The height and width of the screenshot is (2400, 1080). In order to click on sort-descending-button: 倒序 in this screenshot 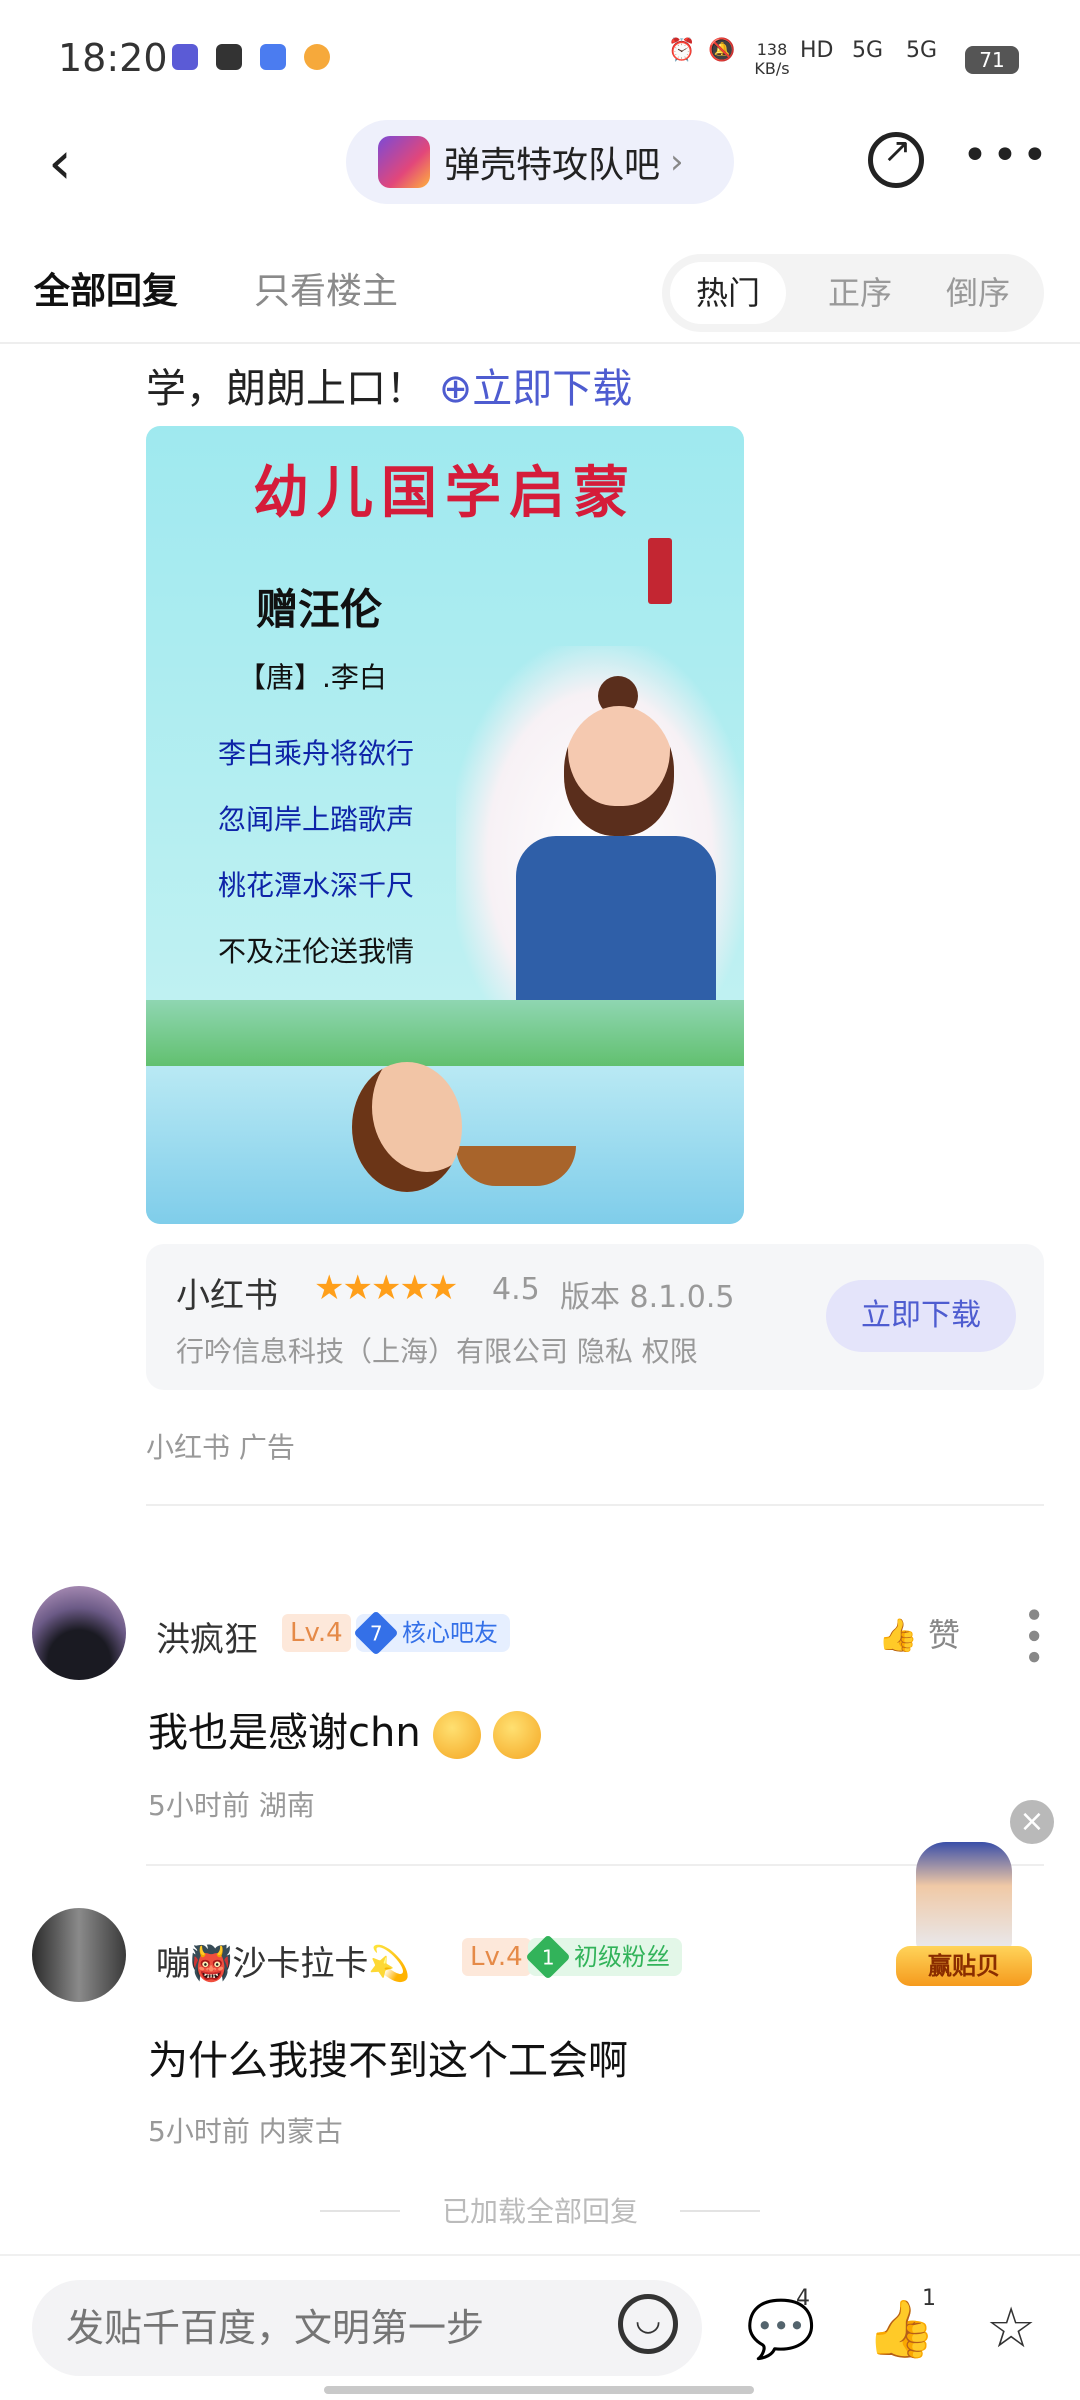, I will do `click(978, 293)`.